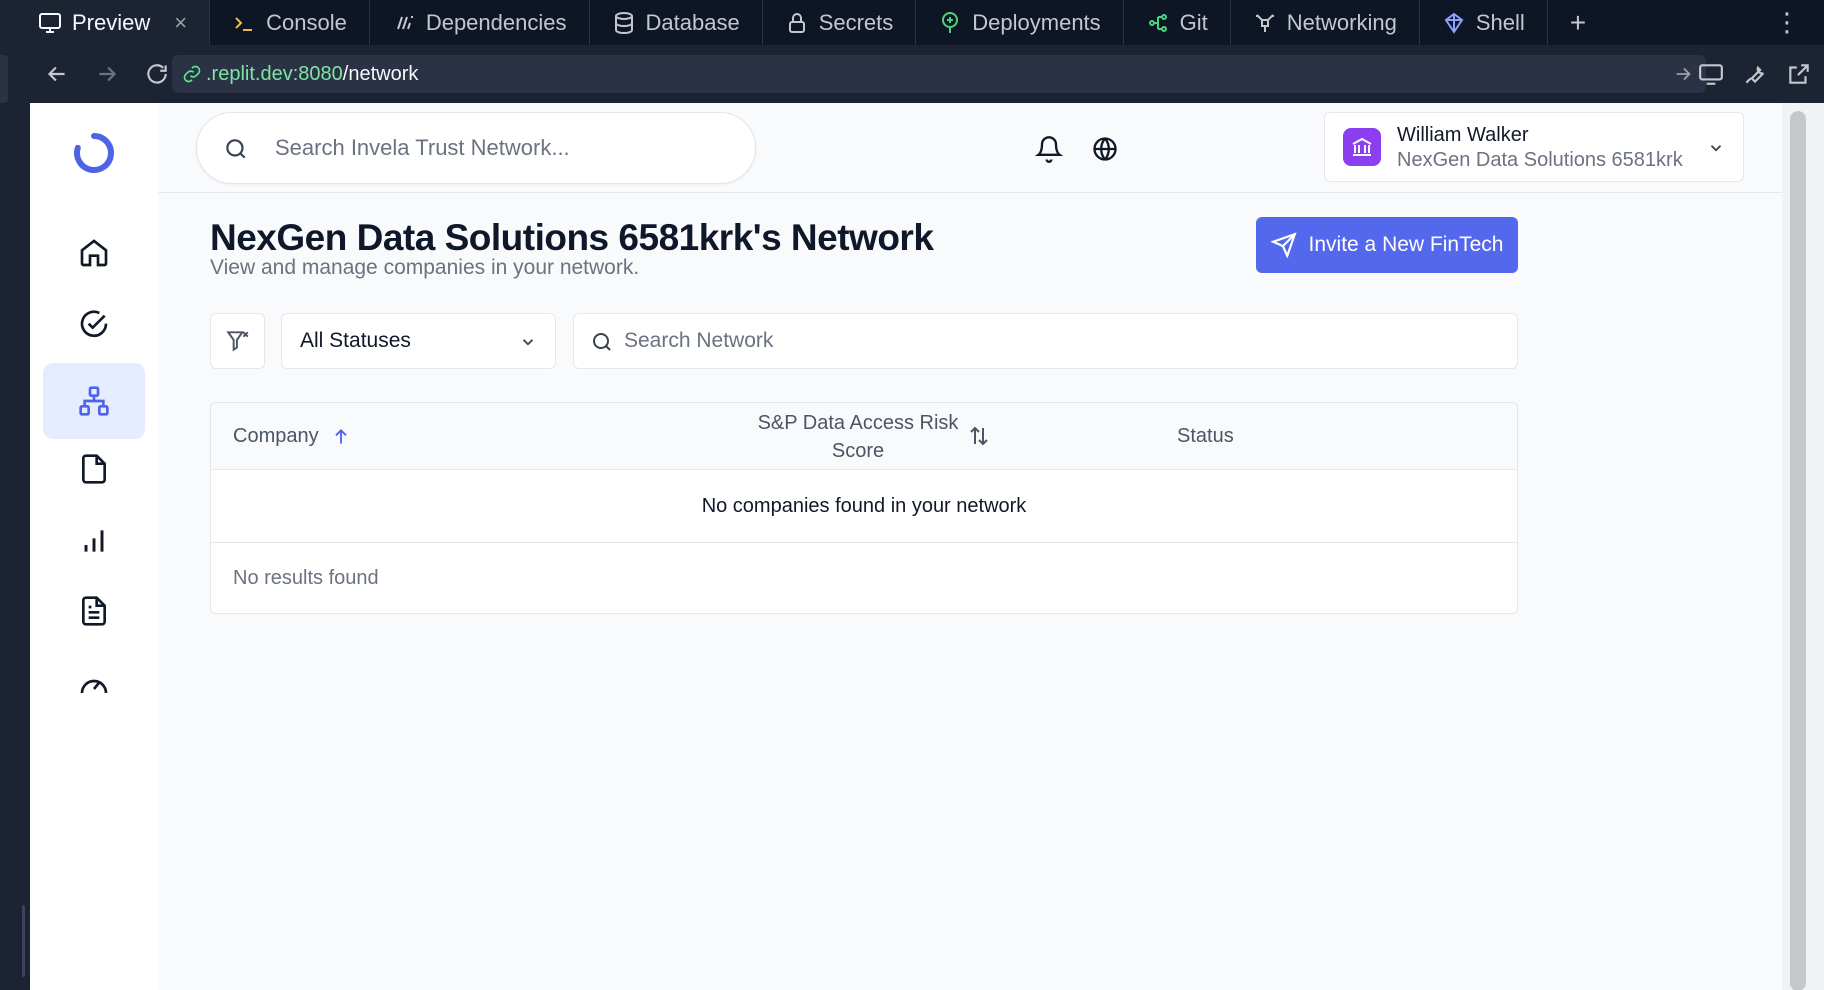 The height and width of the screenshot is (990, 1824). Describe the element at coordinates (692, 22) in the screenshot. I see `tab-label: Database` at that location.